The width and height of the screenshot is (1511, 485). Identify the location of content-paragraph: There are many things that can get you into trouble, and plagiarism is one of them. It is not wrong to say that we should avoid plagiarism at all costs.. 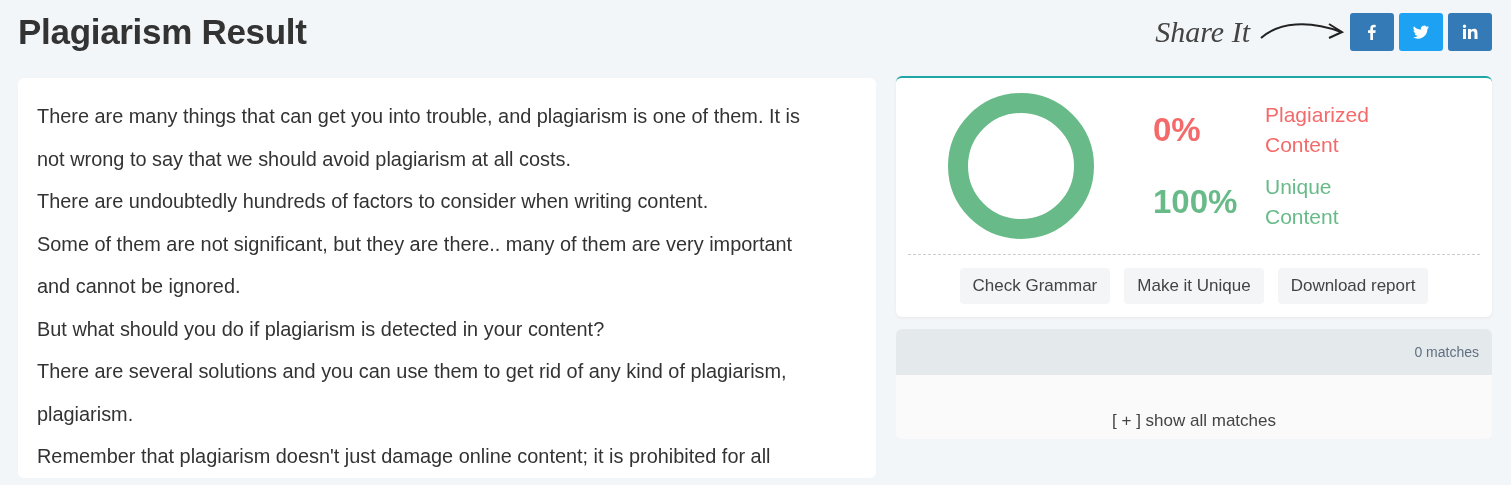
(419, 138).